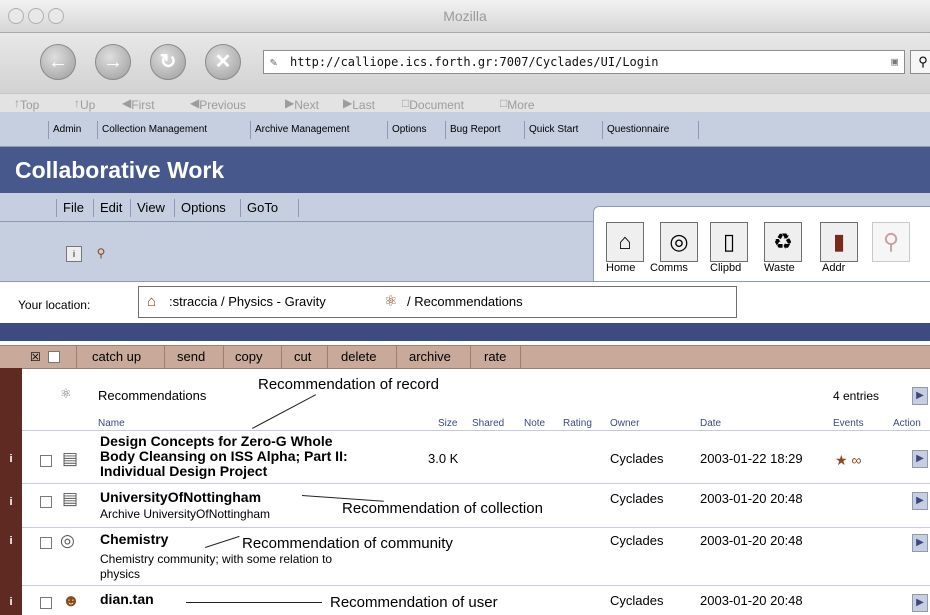  I want to click on waste-tool-button: ♻, so click(783, 242).